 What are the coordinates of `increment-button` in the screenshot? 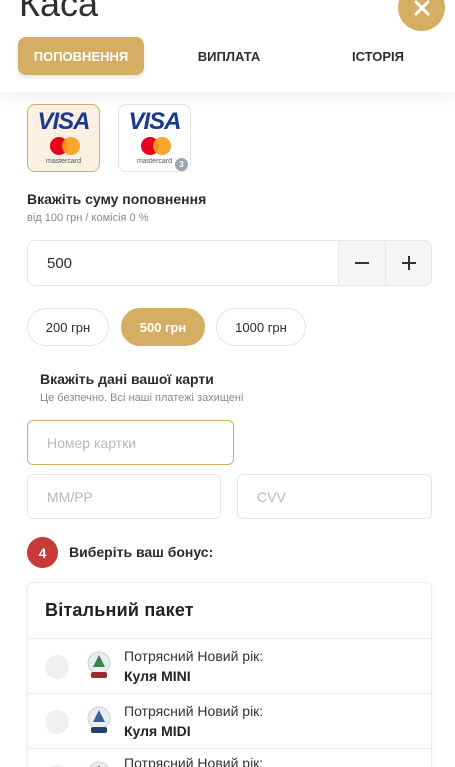 It's located at (408, 263).